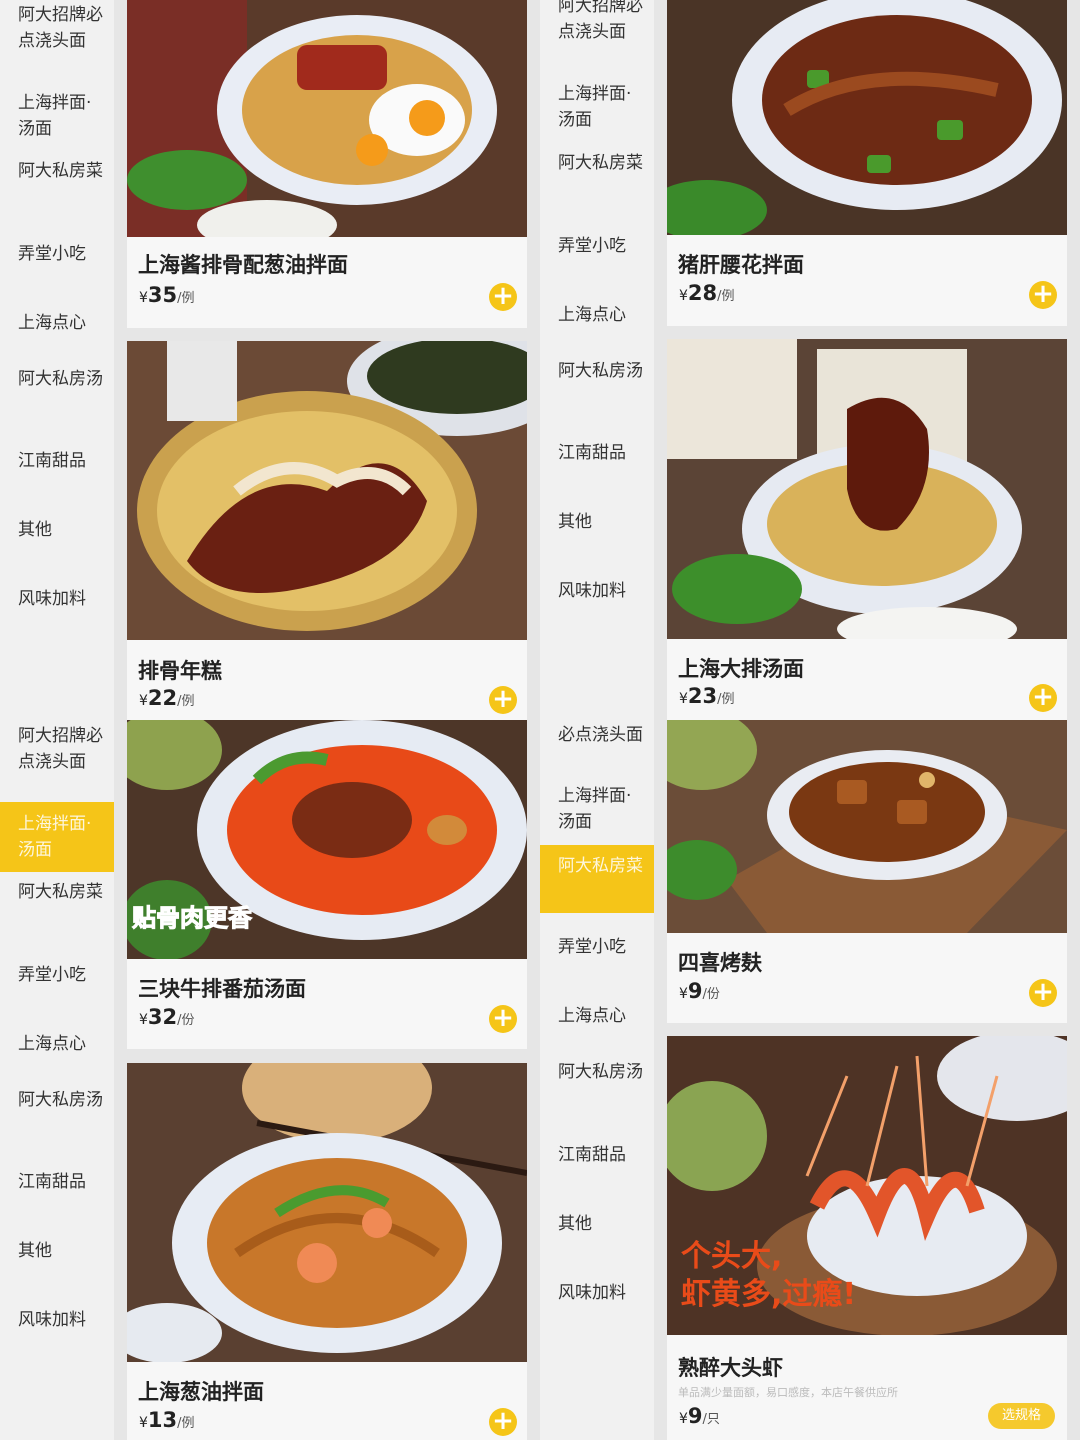 This screenshot has width=1080, height=1440. What do you see at coordinates (707, 696) in the screenshot?
I see `dish-price: ¥23/例` at bounding box center [707, 696].